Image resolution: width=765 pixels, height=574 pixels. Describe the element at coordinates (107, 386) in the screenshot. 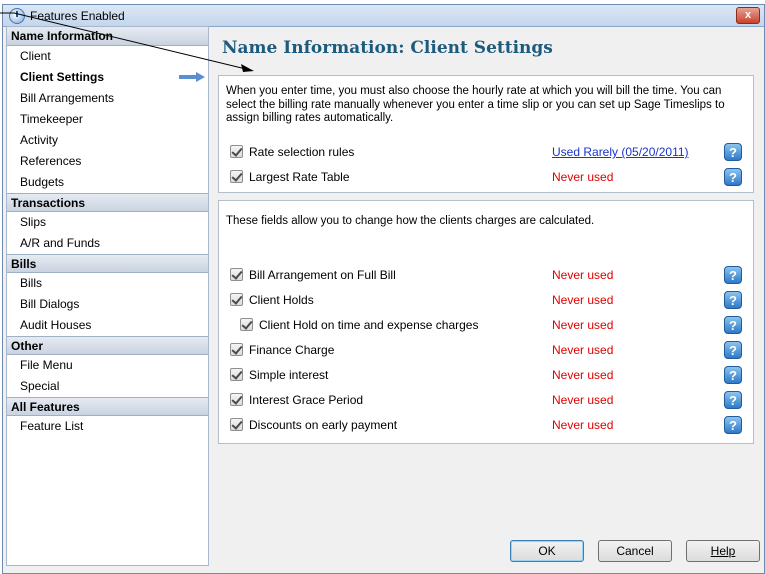

I see `sidebar-item-special: Special` at that location.